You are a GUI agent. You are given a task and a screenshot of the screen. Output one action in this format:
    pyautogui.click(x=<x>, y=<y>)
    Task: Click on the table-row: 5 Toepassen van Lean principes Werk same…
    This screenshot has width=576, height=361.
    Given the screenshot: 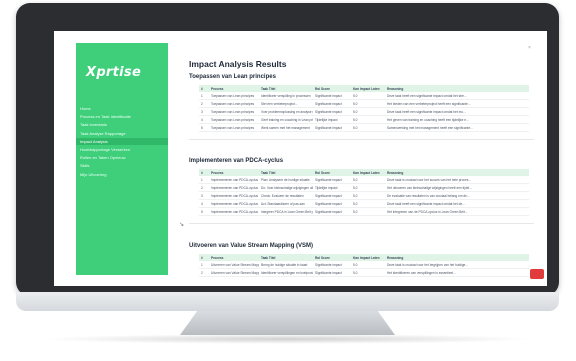 What is the action you would take?
    pyautogui.click(x=364, y=128)
    